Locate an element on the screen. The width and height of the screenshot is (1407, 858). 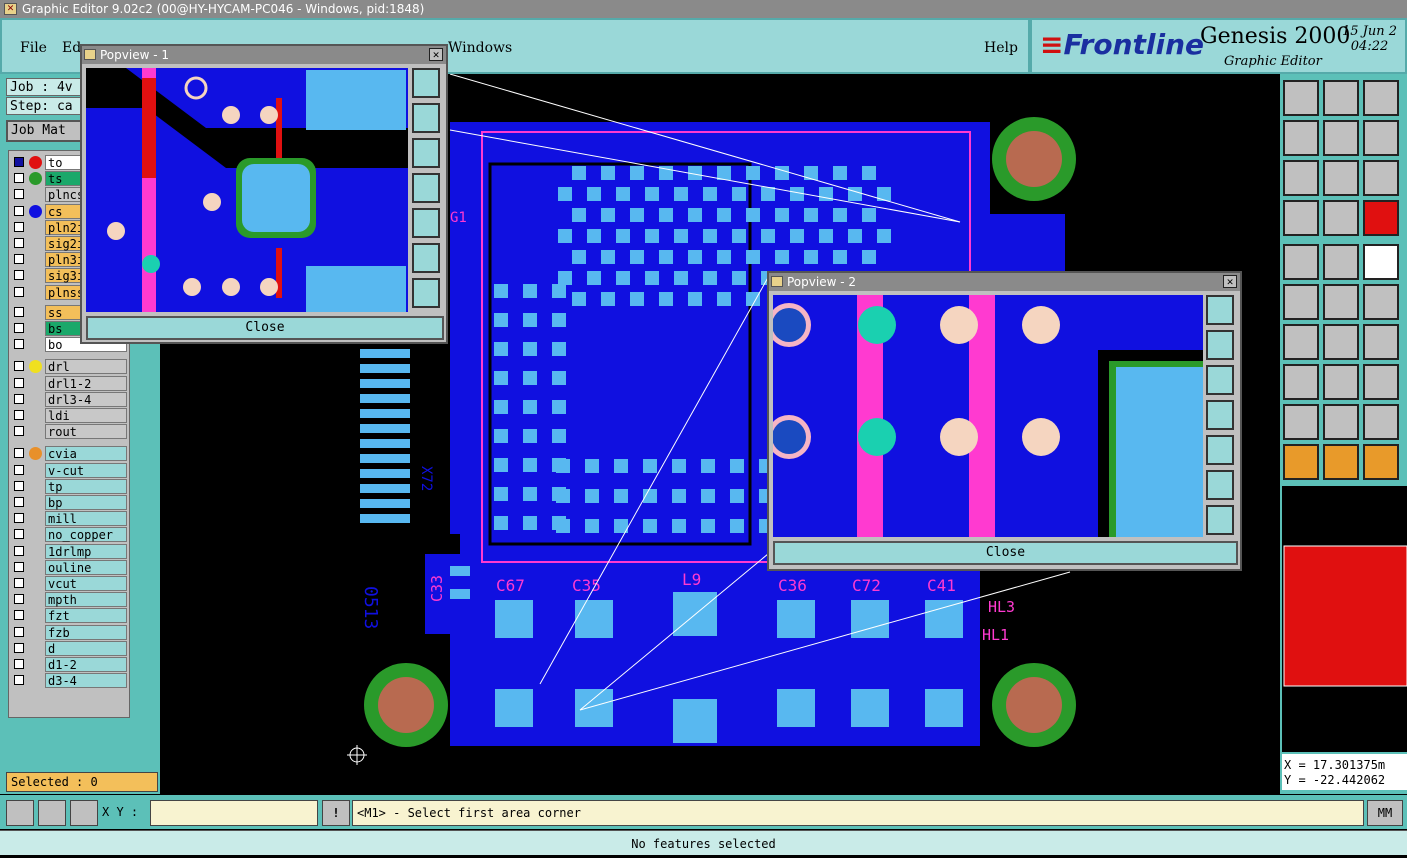
popview-2-close-button: Close is located at coordinates (1005, 553).